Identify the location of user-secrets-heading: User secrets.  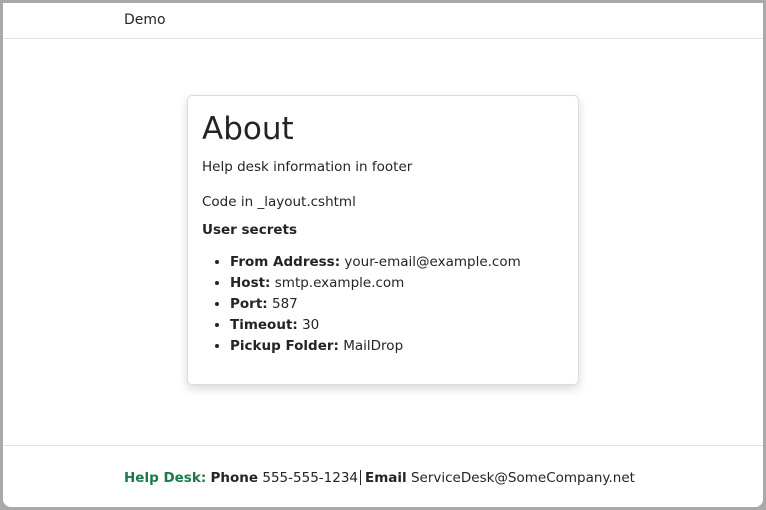
(250, 230).